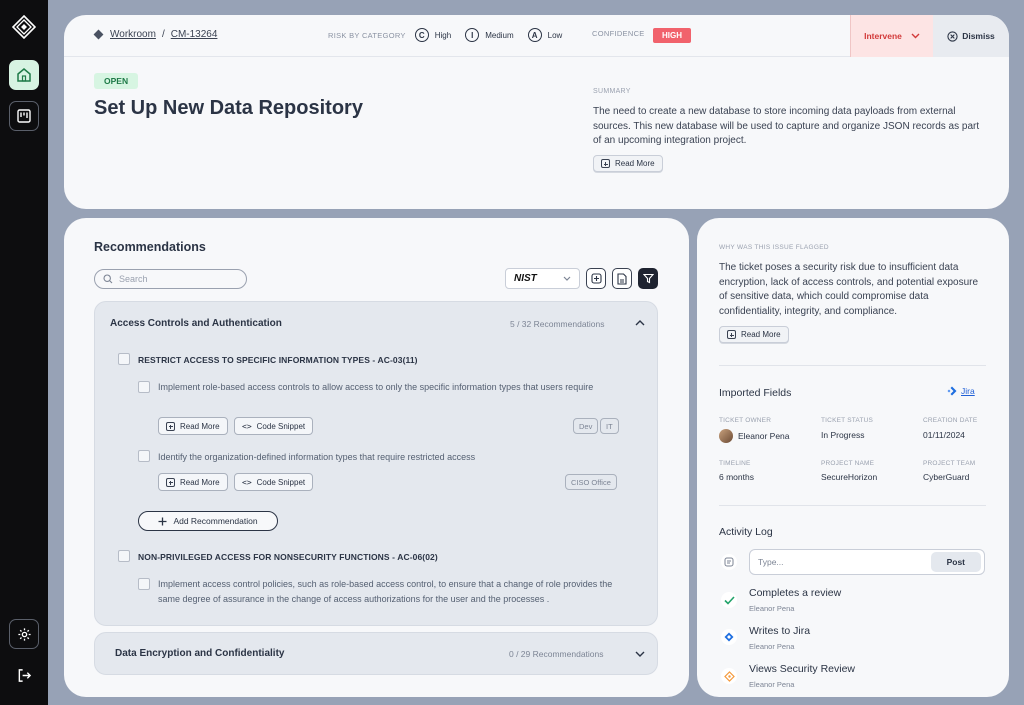  Describe the element at coordinates (867, 562) in the screenshot. I see `activity-comment-input: Type... Post` at that location.